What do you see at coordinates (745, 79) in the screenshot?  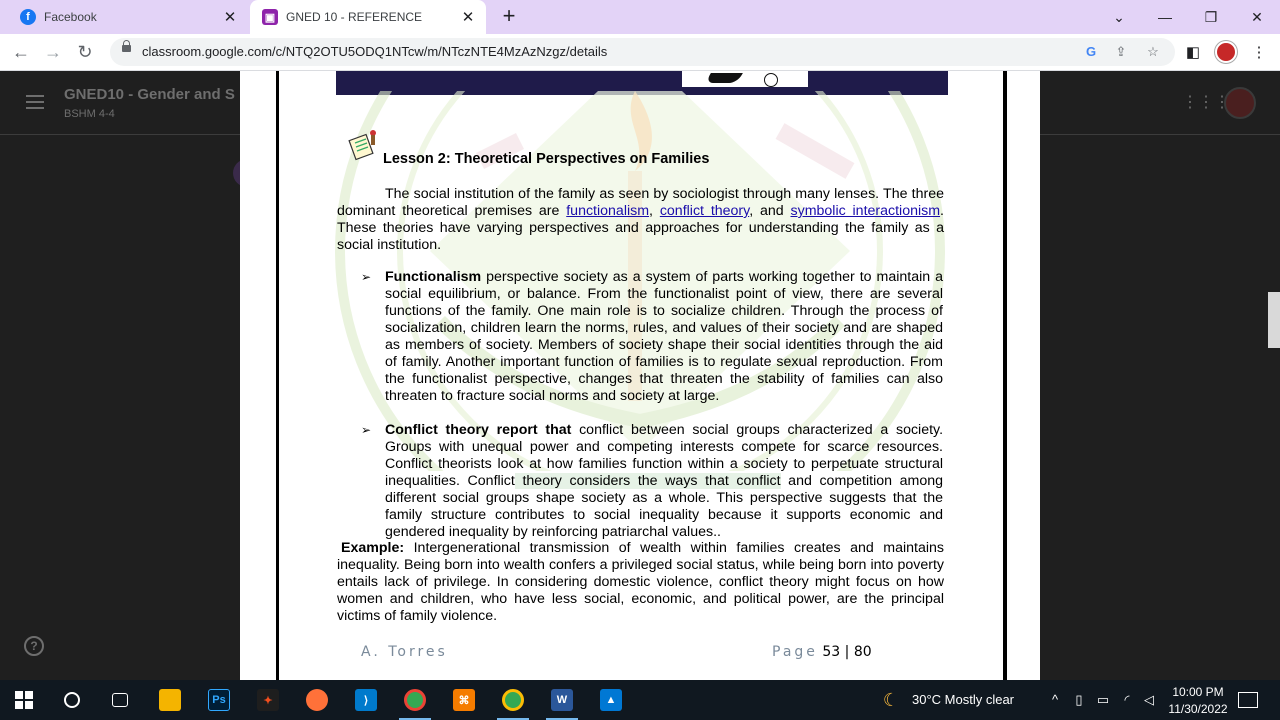 I see `university-logo` at bounding box center [745, 79].